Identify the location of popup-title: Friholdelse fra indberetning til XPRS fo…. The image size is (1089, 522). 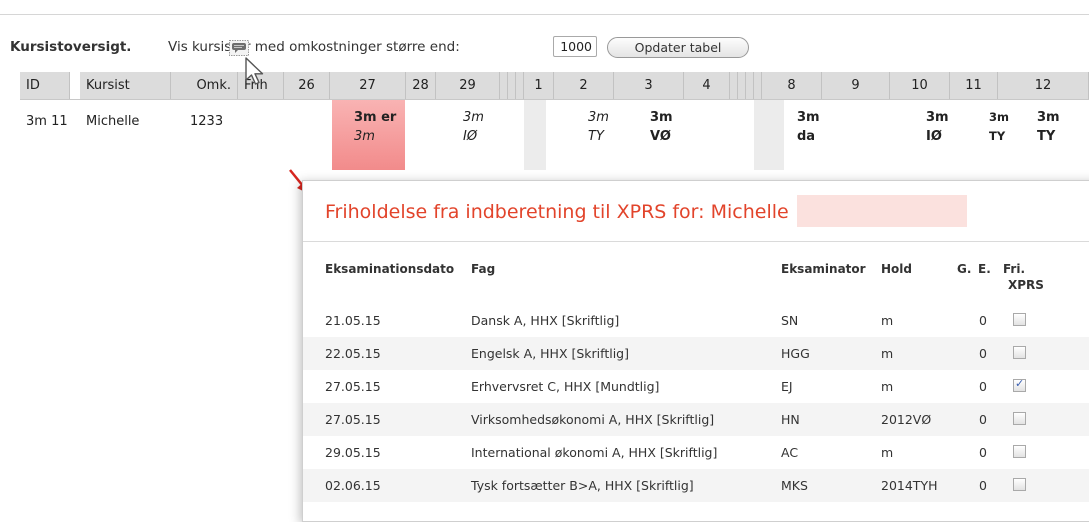
(557, 212).